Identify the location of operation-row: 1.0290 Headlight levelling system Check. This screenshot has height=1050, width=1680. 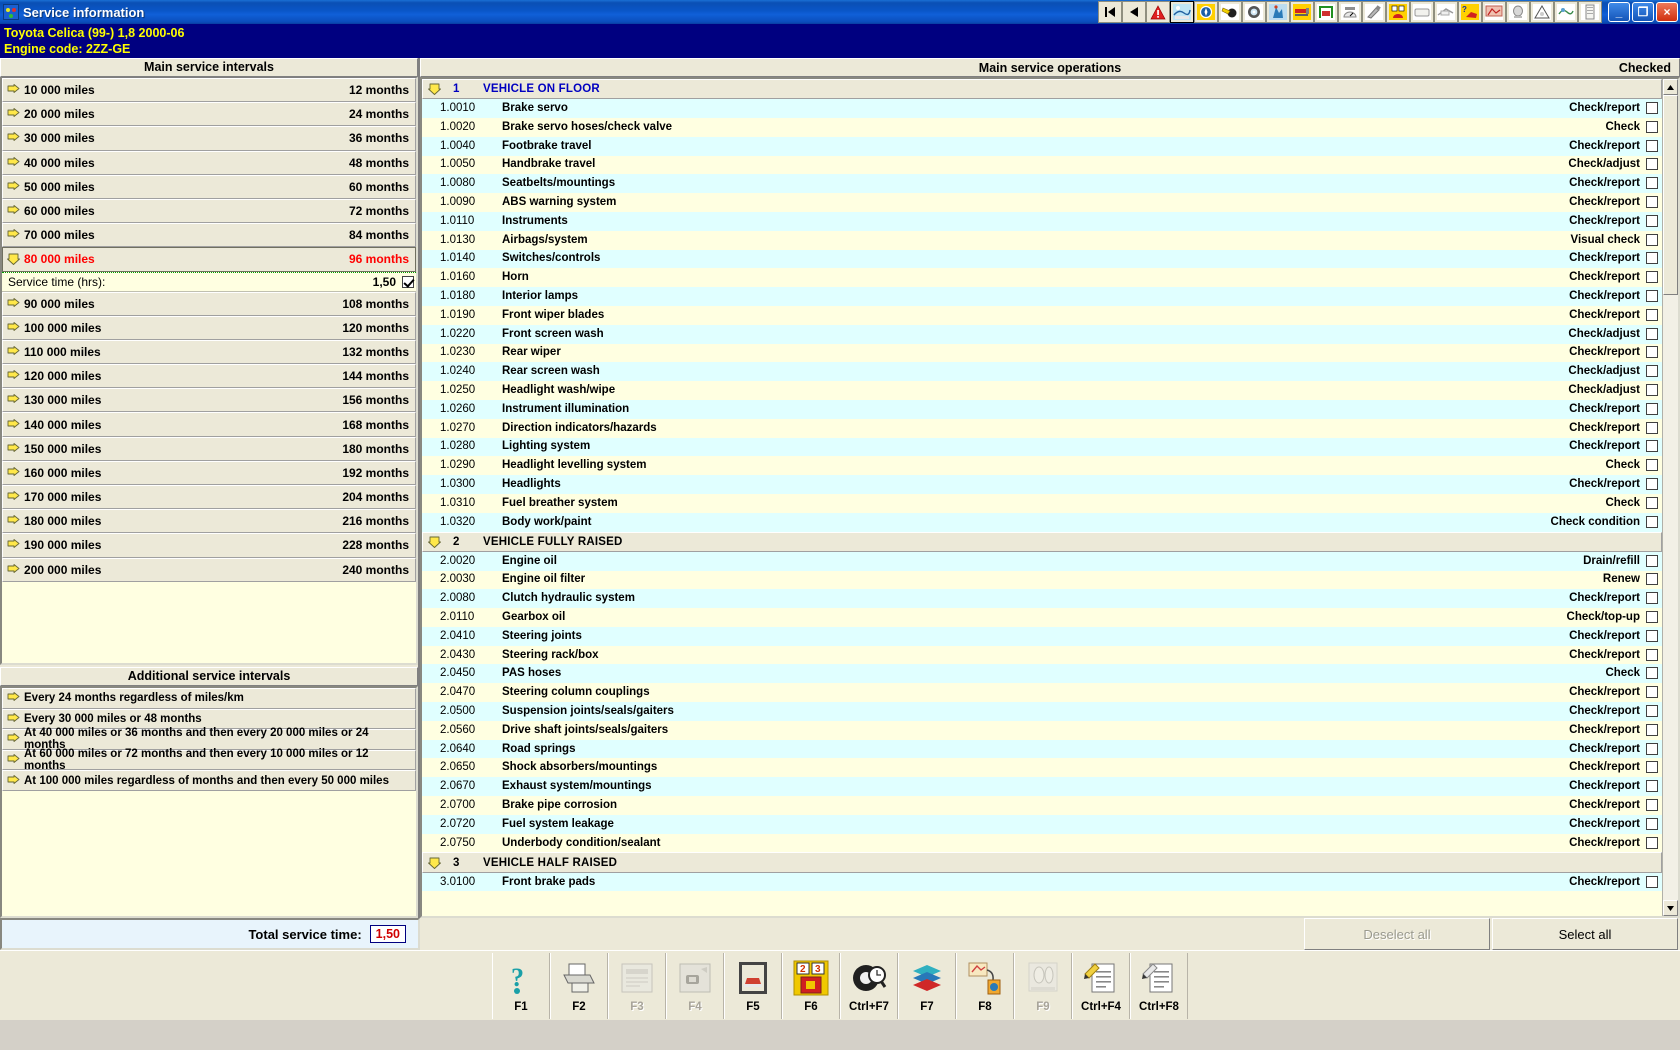
(1042, 466).